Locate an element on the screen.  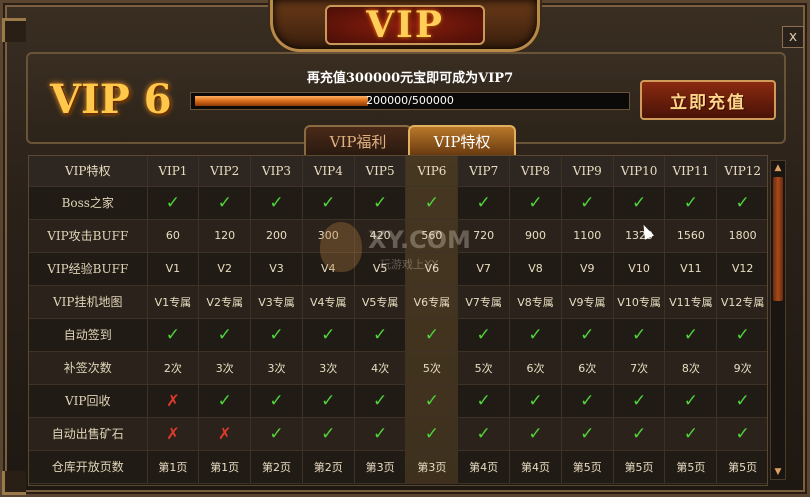
table-cell: V2专属 is located at coordinates (225, 302).